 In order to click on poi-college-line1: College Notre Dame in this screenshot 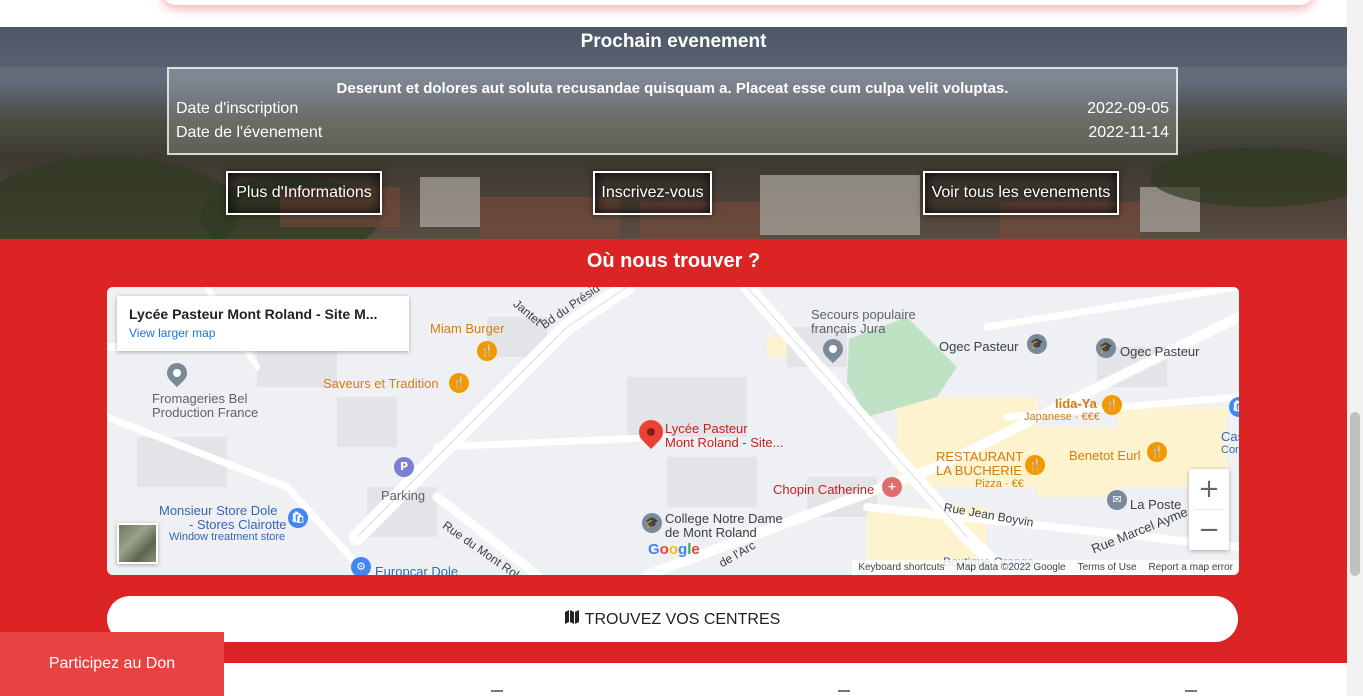, I will do `click(724, 519)`.